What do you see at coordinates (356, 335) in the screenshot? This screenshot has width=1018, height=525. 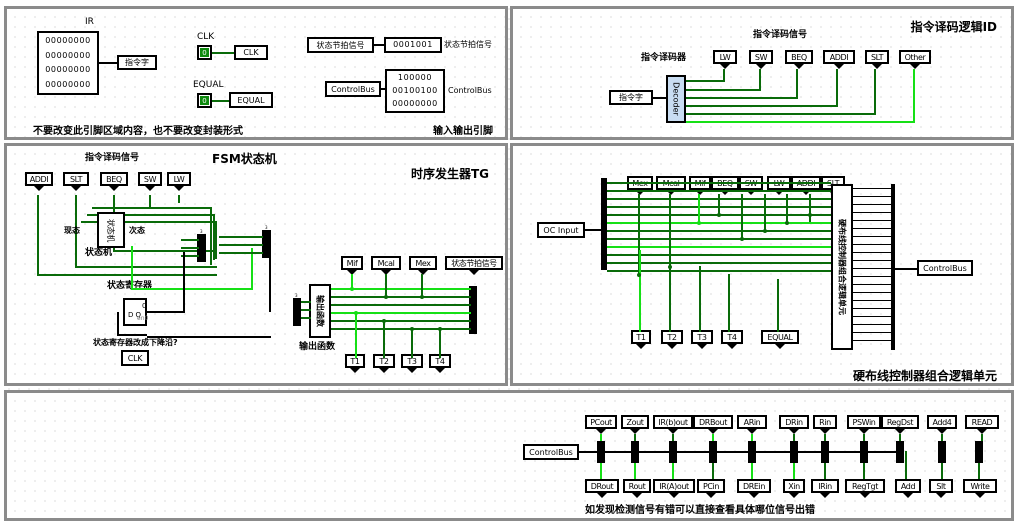 I see `wire-t1-v` at bounding box center [356, 335].